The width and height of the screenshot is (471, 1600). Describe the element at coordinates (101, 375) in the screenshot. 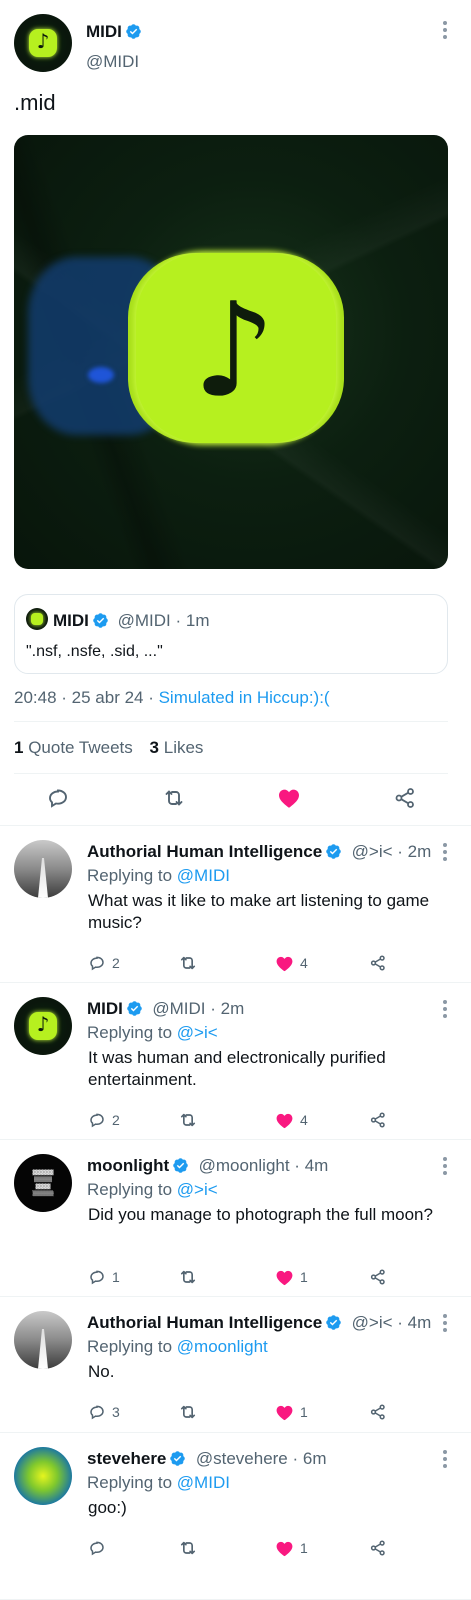

I see `media-blue-dot` at that location.